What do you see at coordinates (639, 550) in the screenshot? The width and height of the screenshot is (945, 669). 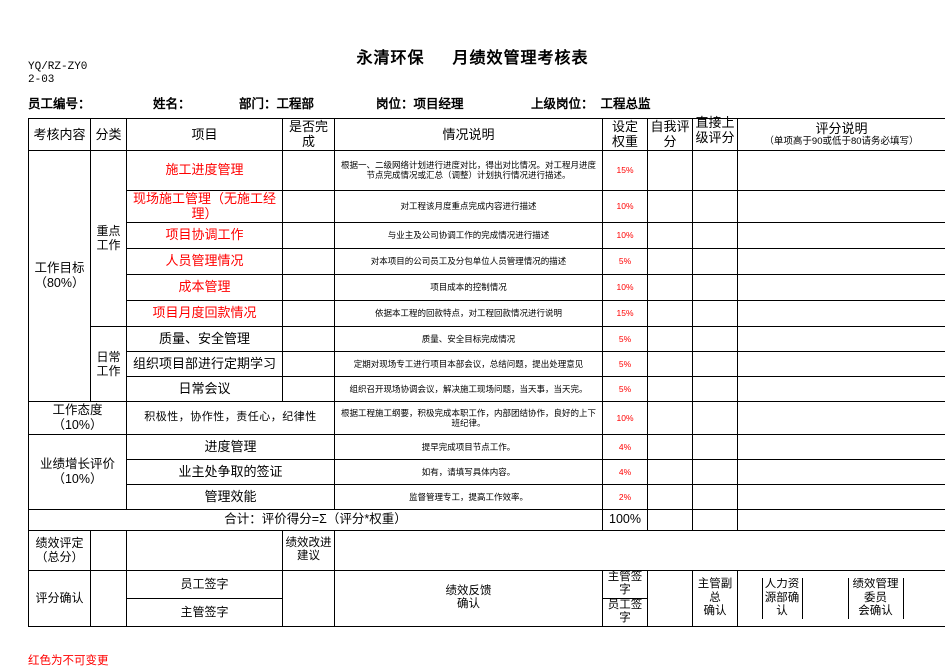 I see `improve-suggestion-value` at bounding box center [639, 550].